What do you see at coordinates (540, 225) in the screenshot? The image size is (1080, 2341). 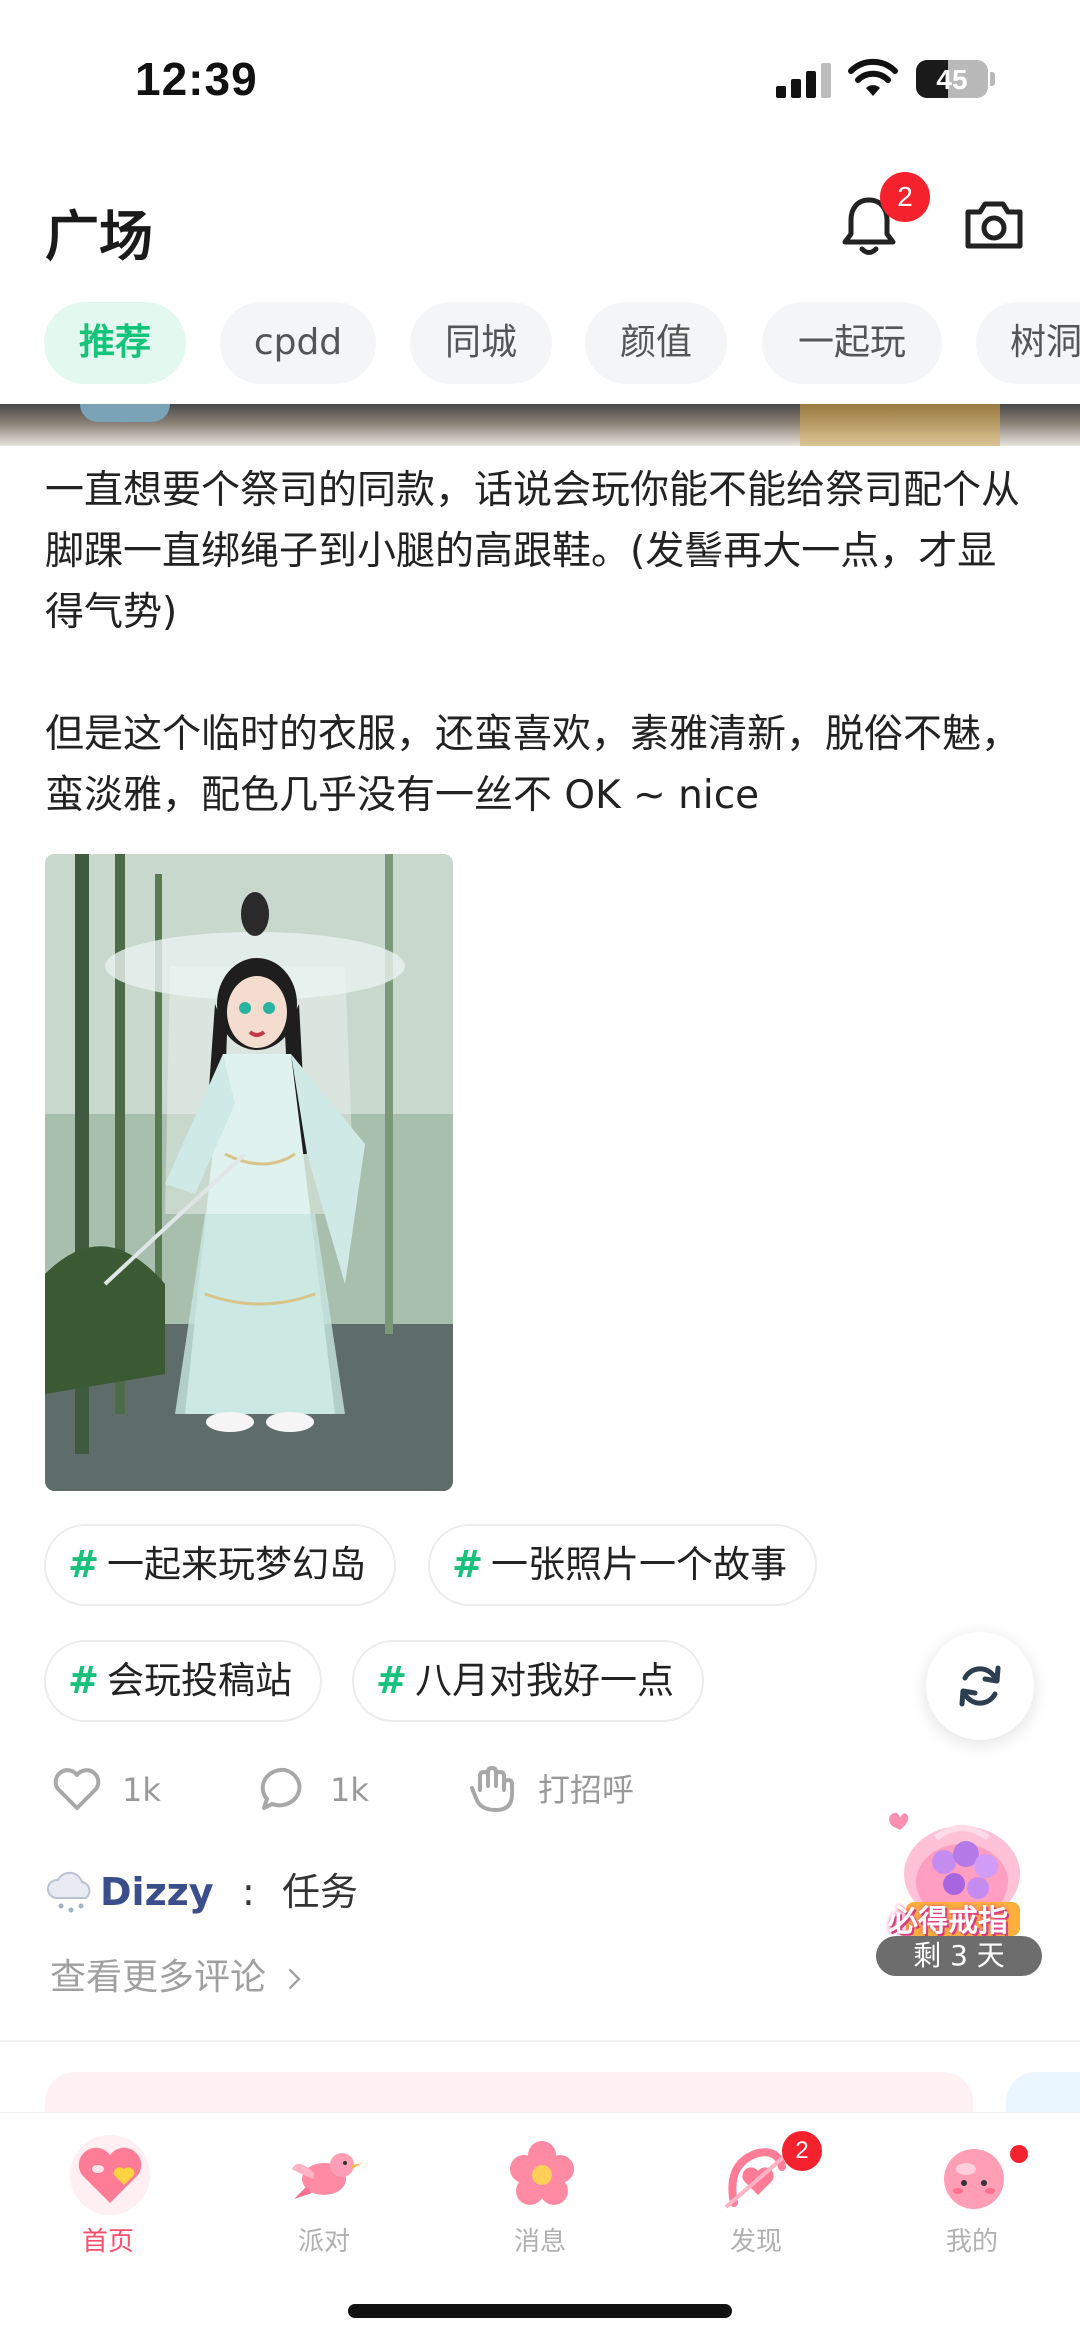 I see `header: 广场 2` at bounding box center [540, 225].